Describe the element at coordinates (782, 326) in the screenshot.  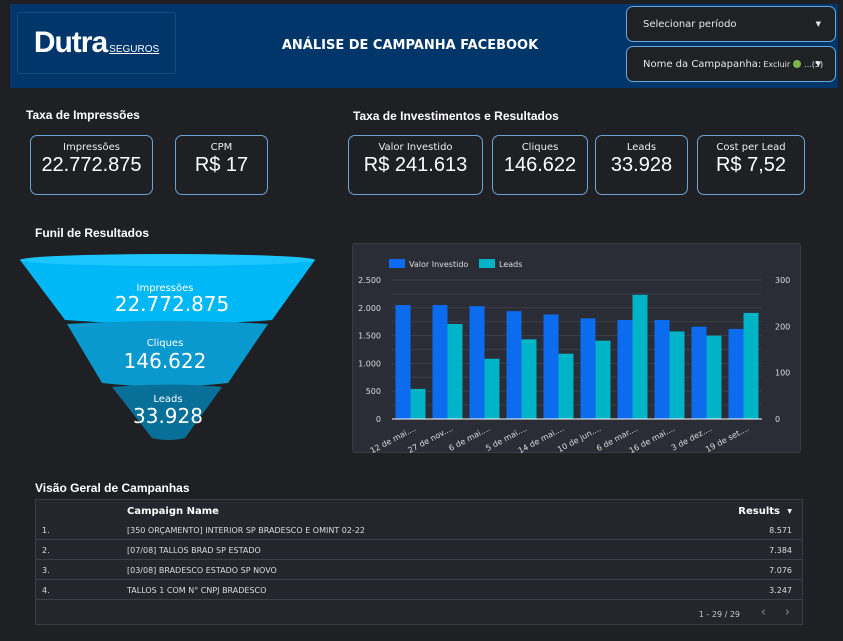
I see `y-right-tick-label: 200` at that location.